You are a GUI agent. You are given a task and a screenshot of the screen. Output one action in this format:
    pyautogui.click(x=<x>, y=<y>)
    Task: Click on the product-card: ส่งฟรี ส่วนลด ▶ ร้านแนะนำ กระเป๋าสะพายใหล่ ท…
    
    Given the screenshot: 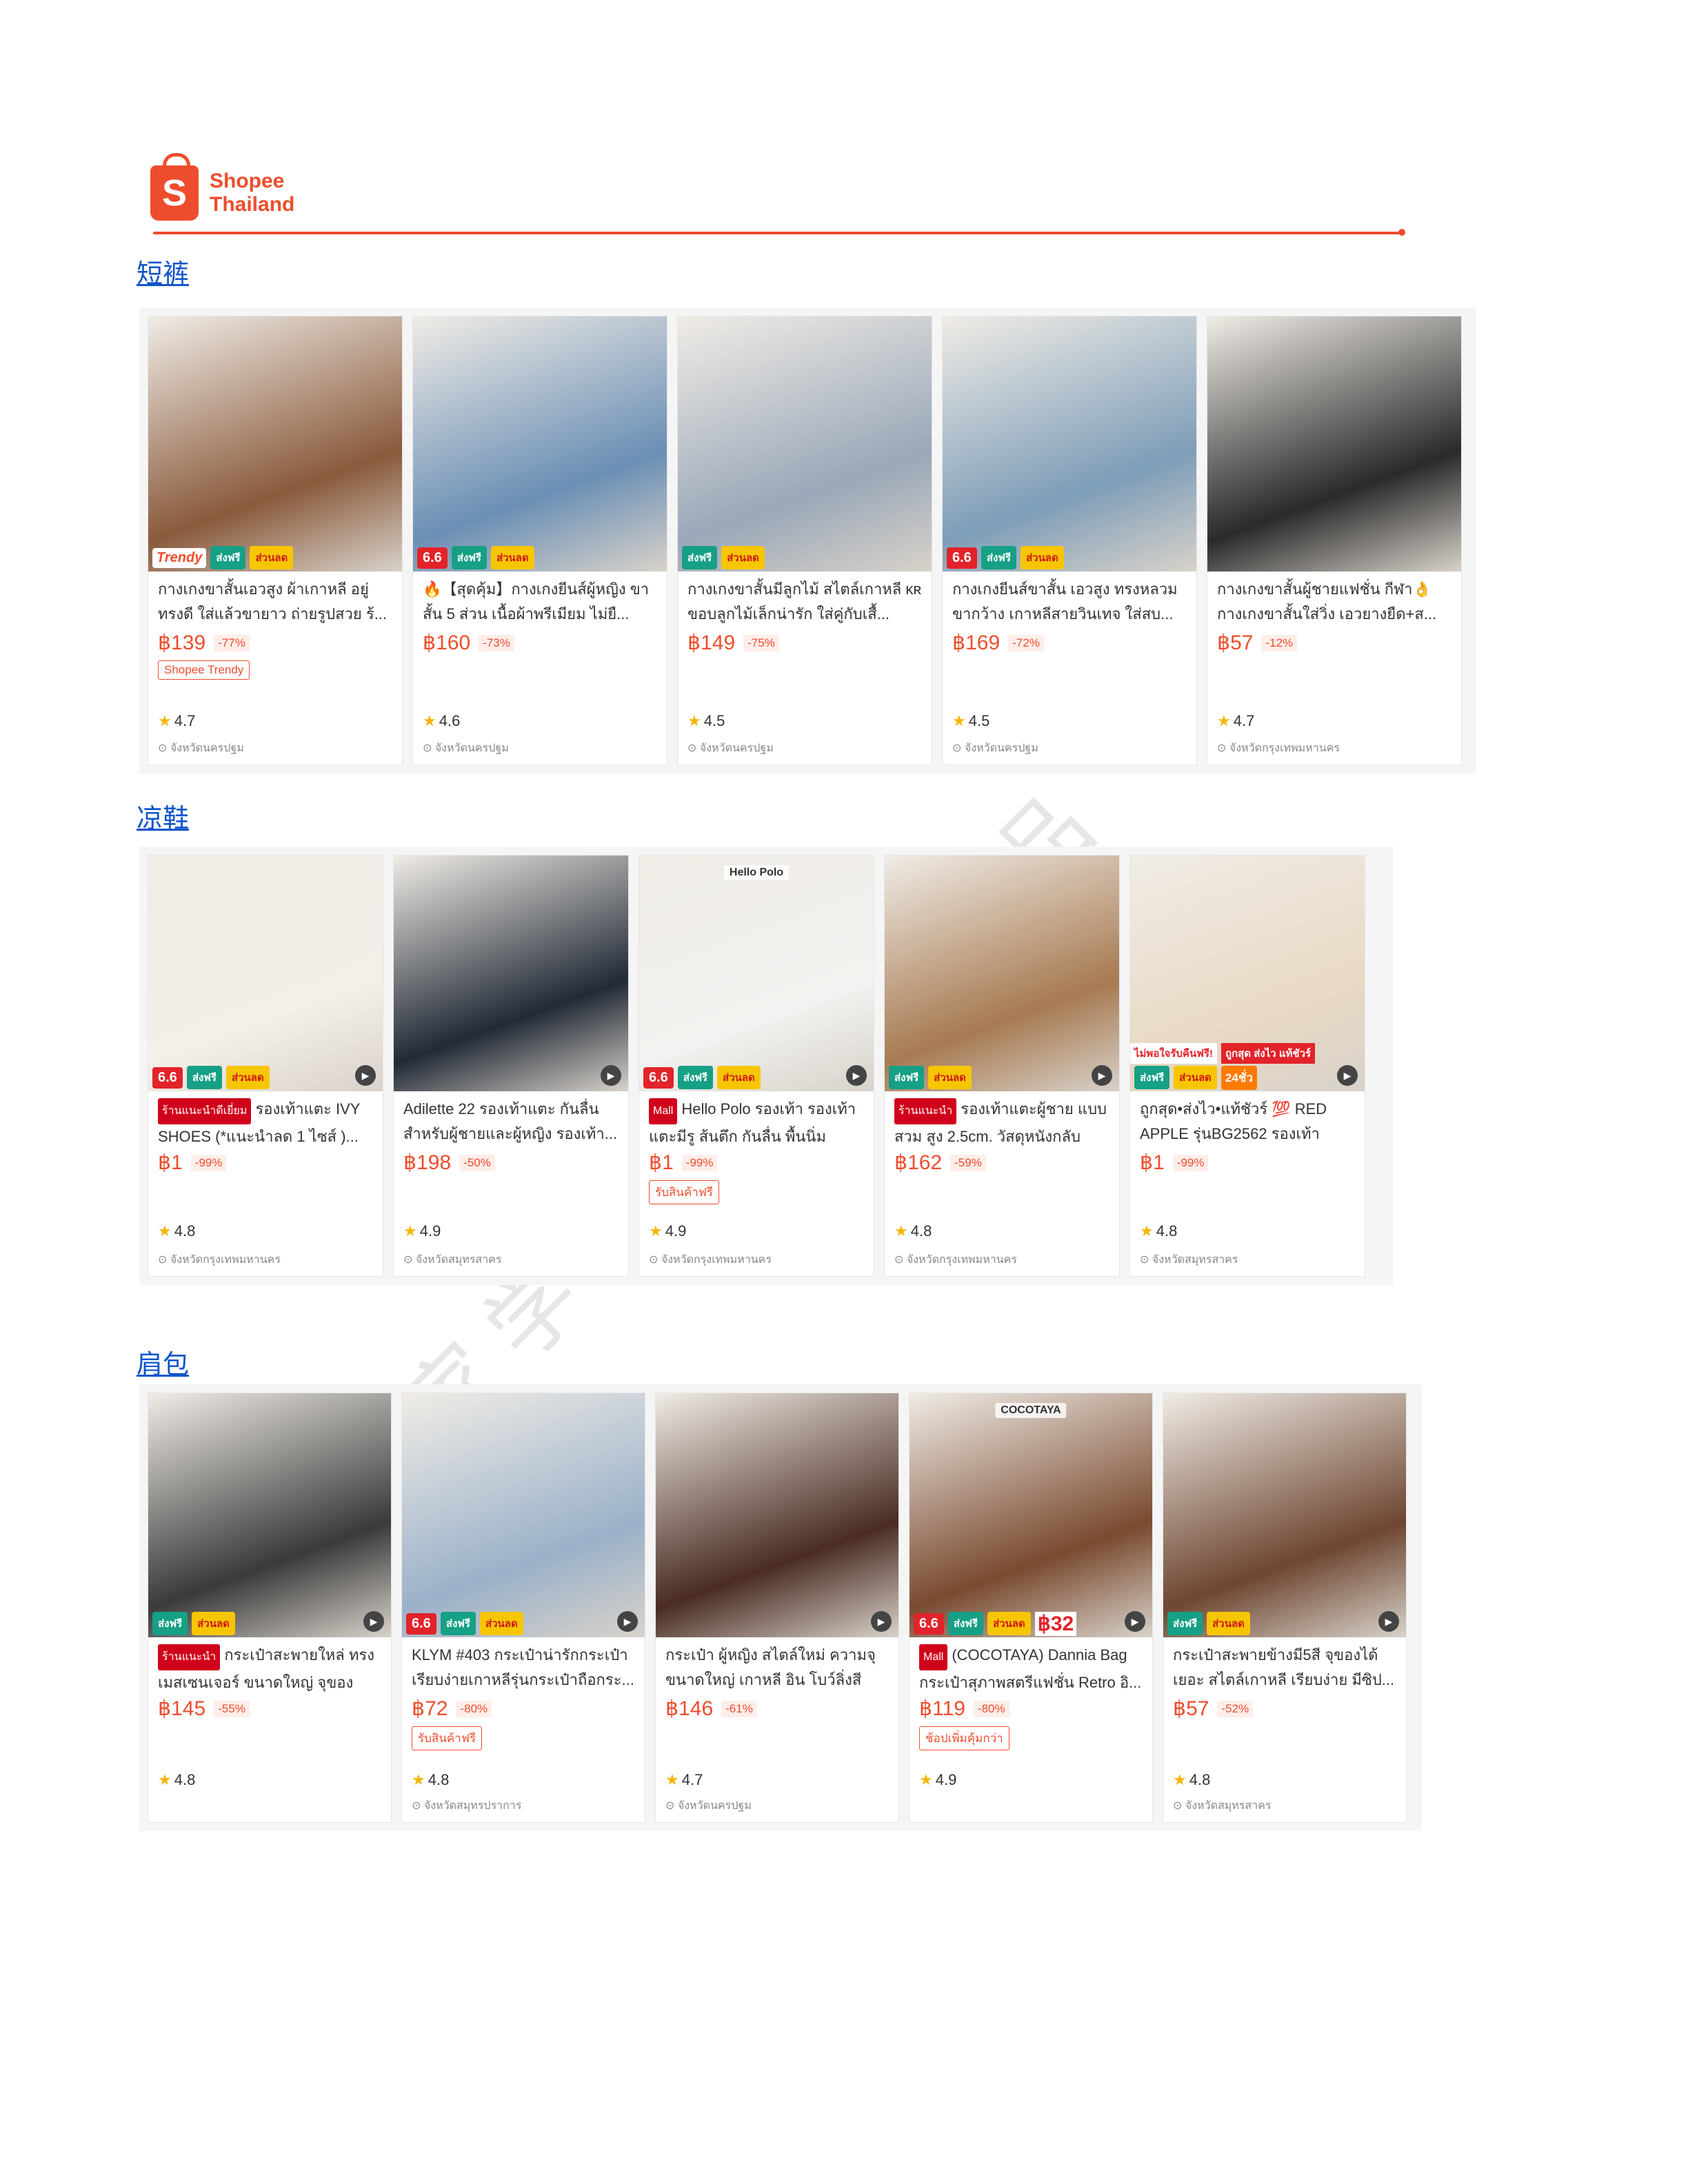 What is the action you would take?
    pyautogui.click(x=270, y=1608)
    